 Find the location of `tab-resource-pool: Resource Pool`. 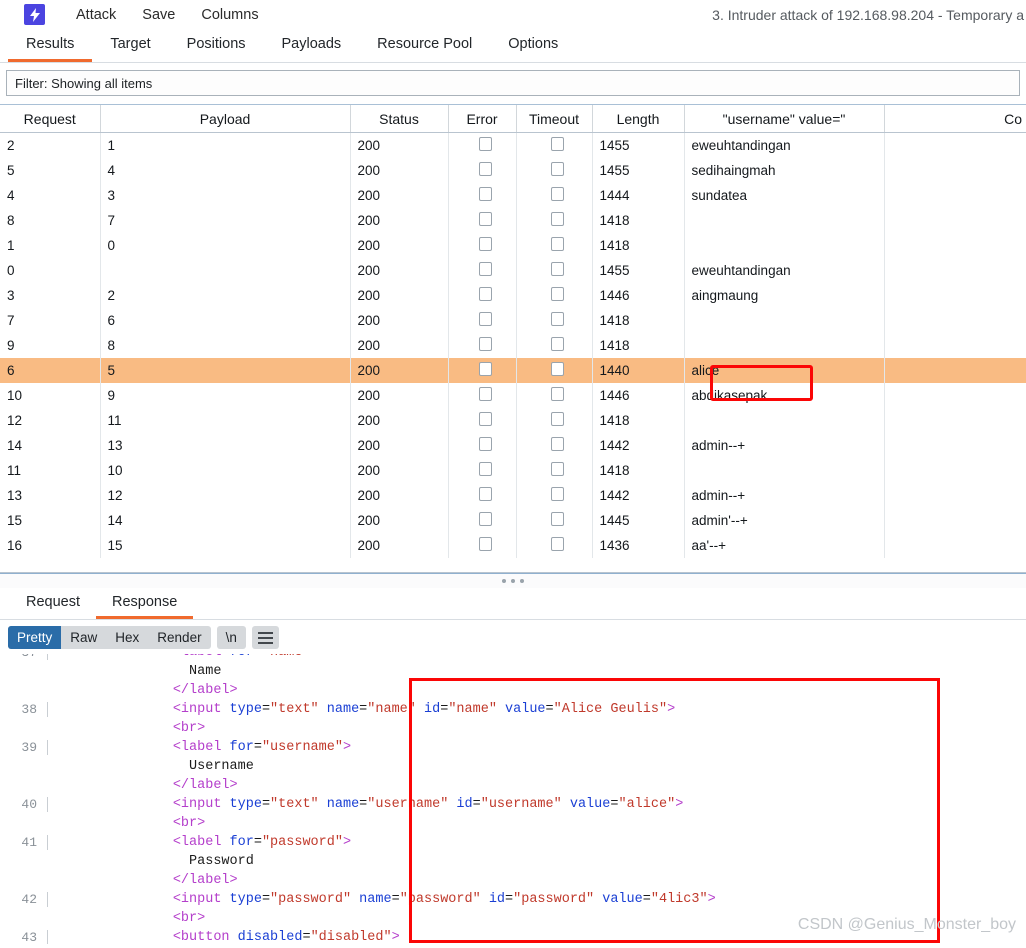

tab-resource-pool: Resource Pool is located at coordinates (424, 49).